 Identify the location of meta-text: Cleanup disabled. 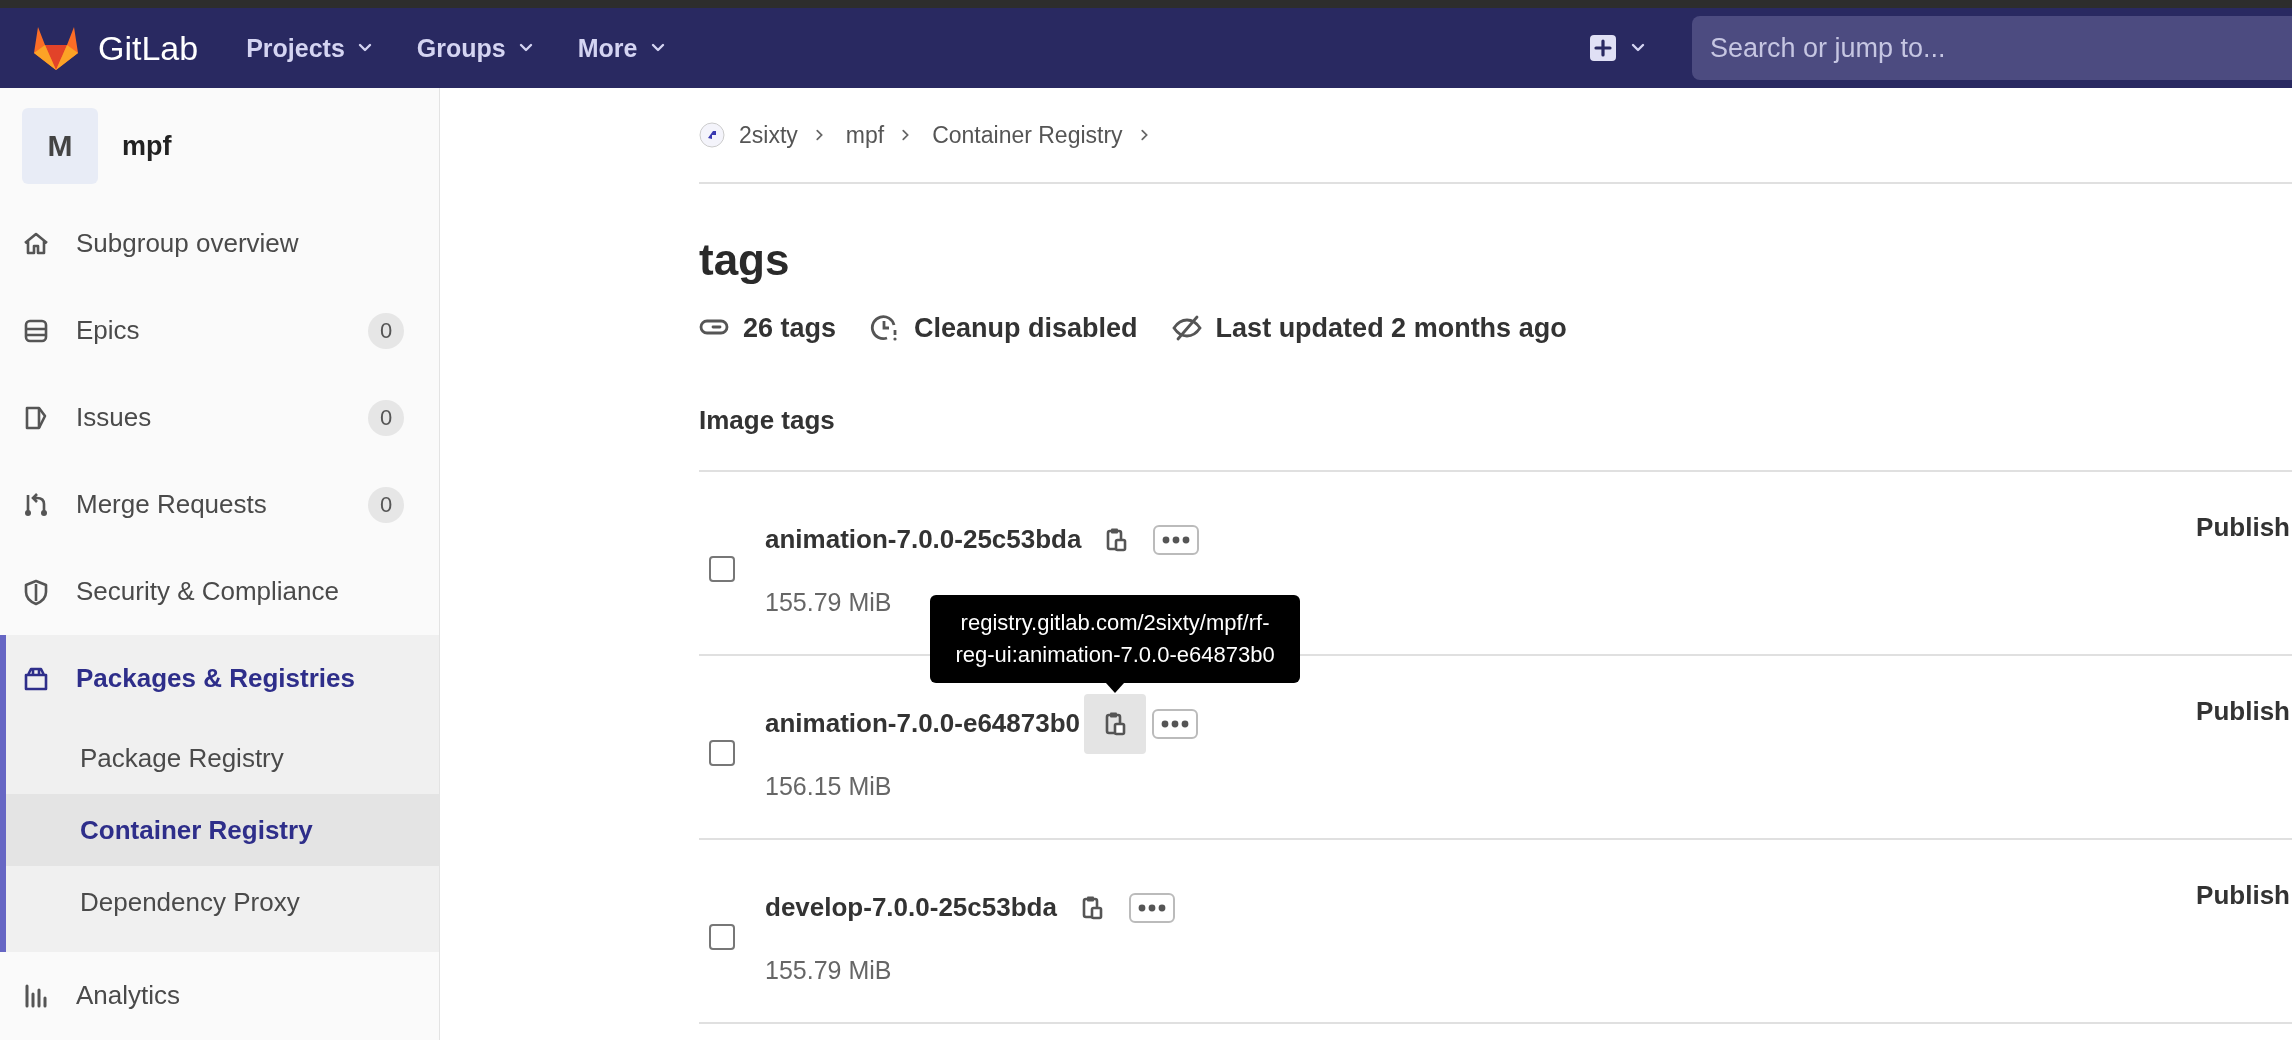
(1026, 328).